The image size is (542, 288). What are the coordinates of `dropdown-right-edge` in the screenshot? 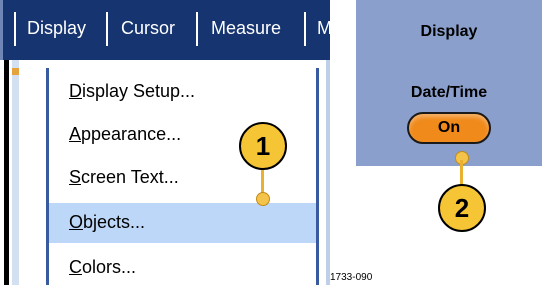 It's located at (328, 172).